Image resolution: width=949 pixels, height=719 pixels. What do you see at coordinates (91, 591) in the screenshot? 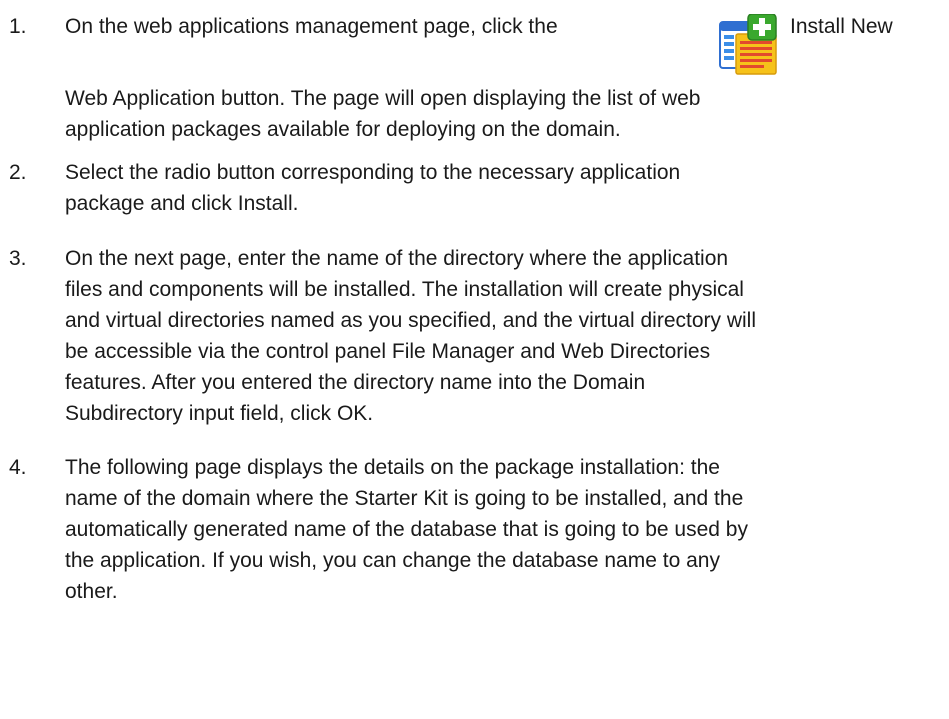
I see `step-4-line-5: other.` at bounding box center [91, 591].